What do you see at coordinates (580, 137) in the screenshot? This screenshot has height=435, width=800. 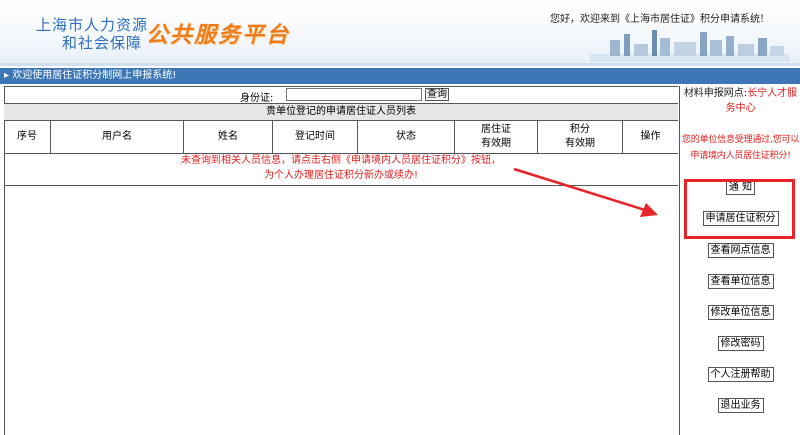 I see `column-header: 积分 有效期` at bounding box center [580, 137].